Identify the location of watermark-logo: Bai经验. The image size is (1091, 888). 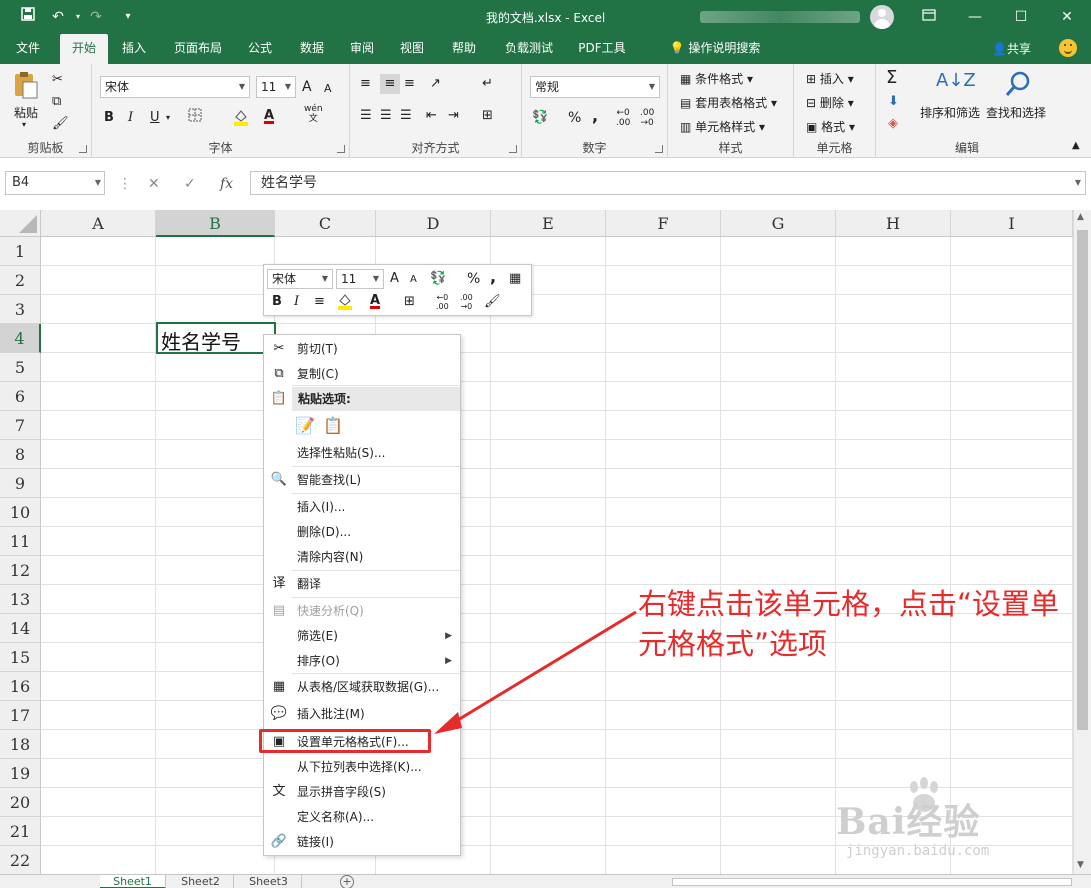
(908, 822).